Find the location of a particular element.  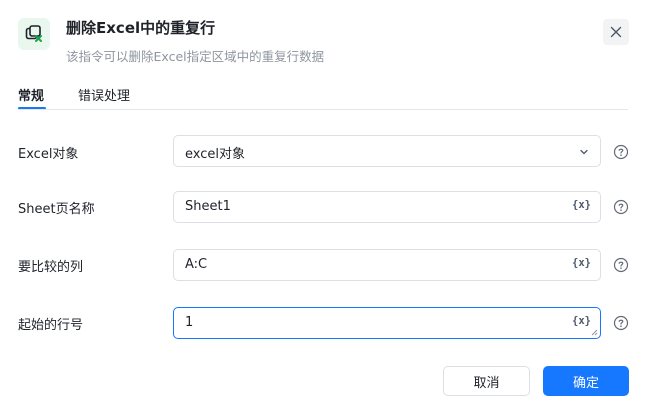

sheet-name-label: Sheet页名称 is located at coordinates (56, 209).